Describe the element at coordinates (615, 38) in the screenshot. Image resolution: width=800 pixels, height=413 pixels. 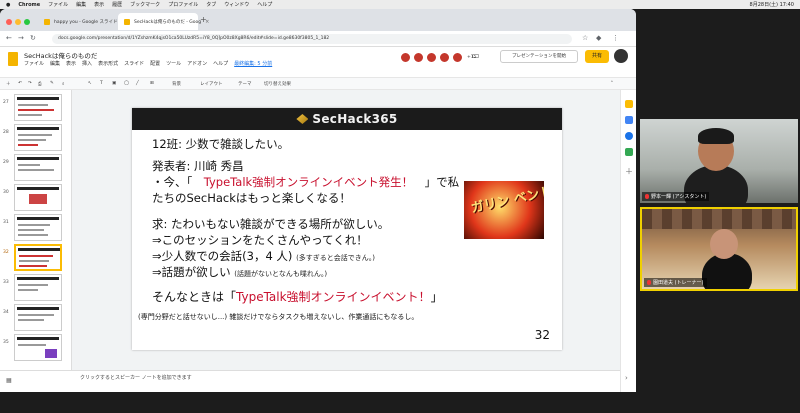
I see `browser-menu-icon: ⋮` at that location.